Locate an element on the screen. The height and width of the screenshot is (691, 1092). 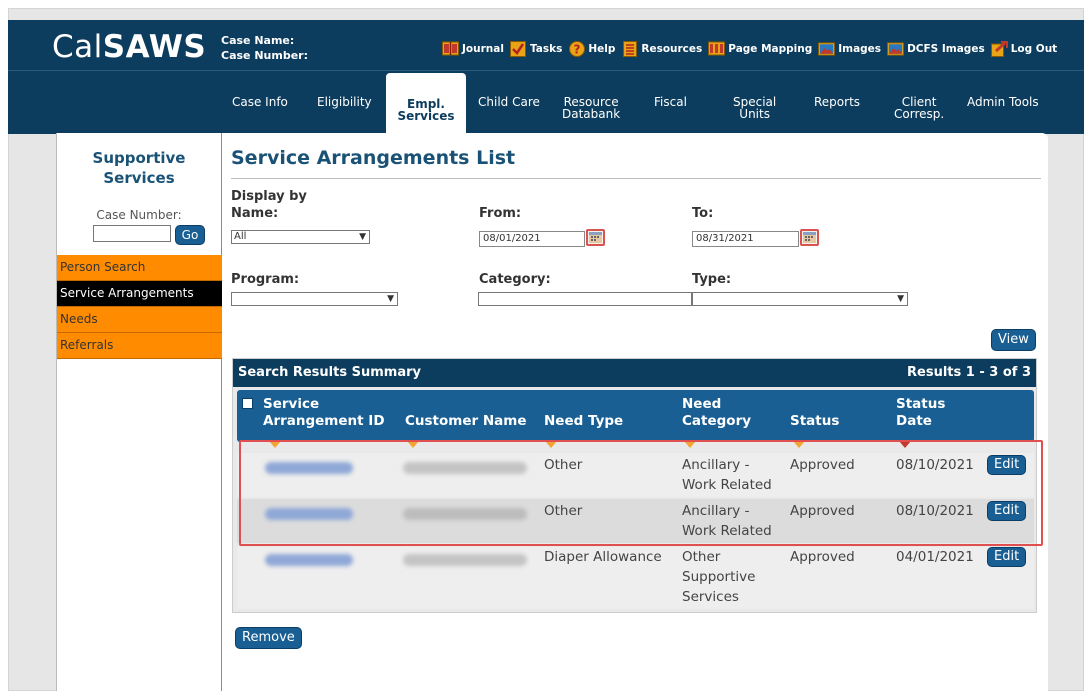
name-label: Name: is located at coordinates (255, 213).